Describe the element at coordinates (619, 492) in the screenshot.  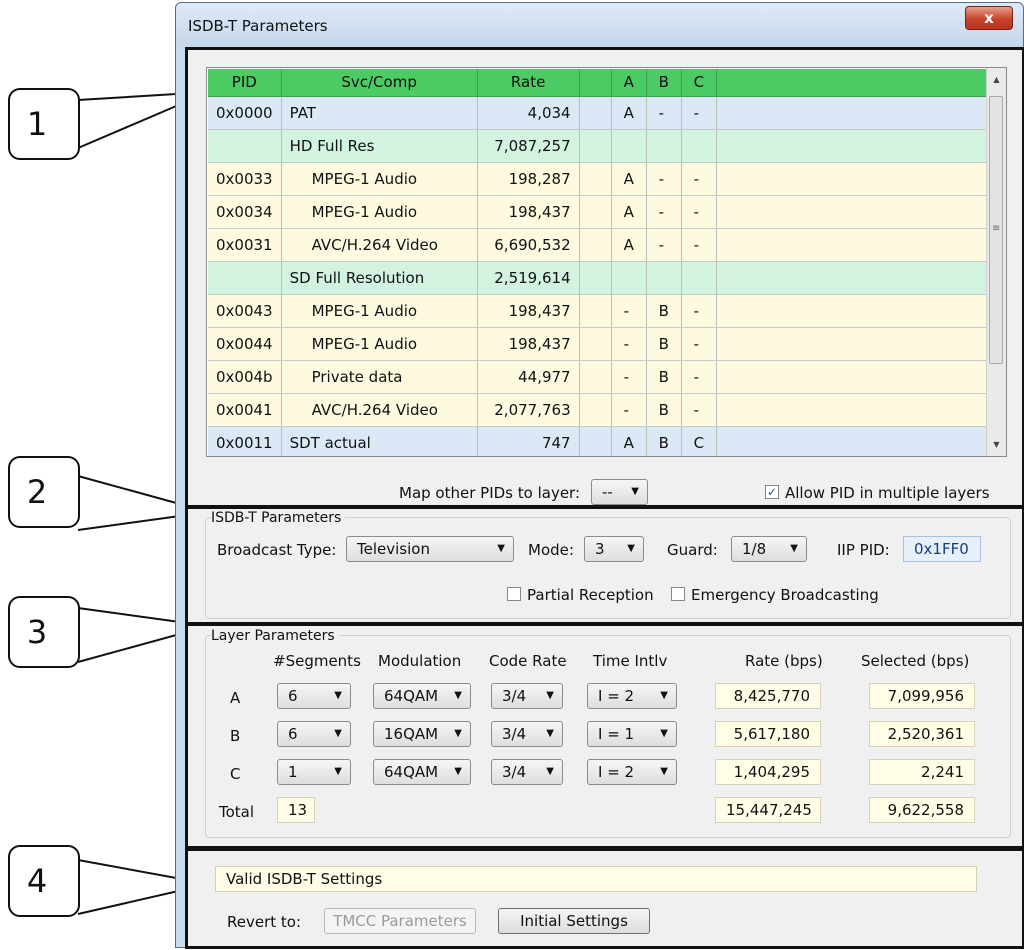
I see `map-pids-select: -- ▼` at that location.